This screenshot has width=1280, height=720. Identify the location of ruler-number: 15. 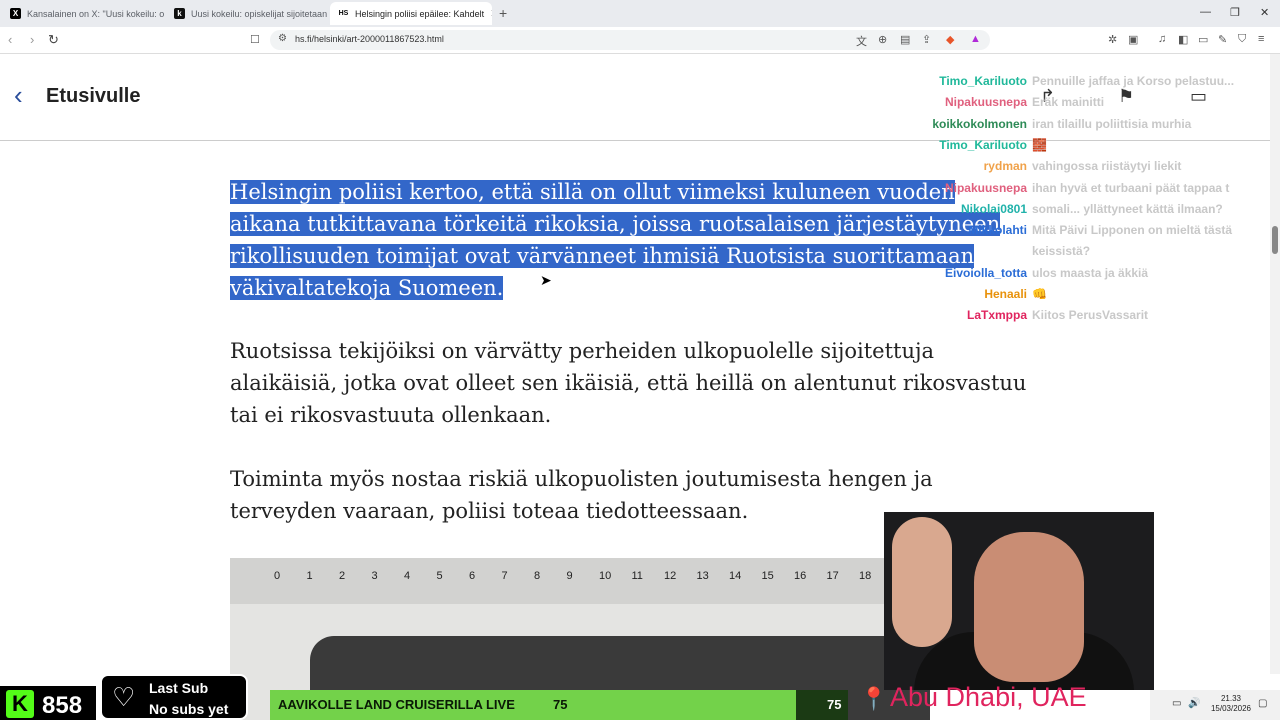
(767, 576).